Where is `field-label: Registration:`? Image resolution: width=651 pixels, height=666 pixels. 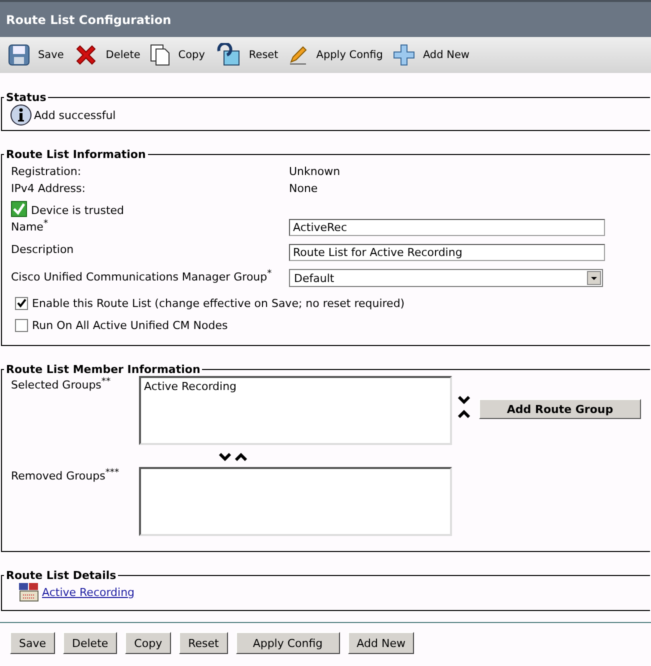
field-label: Registration: is located at coordinates (46, 171).